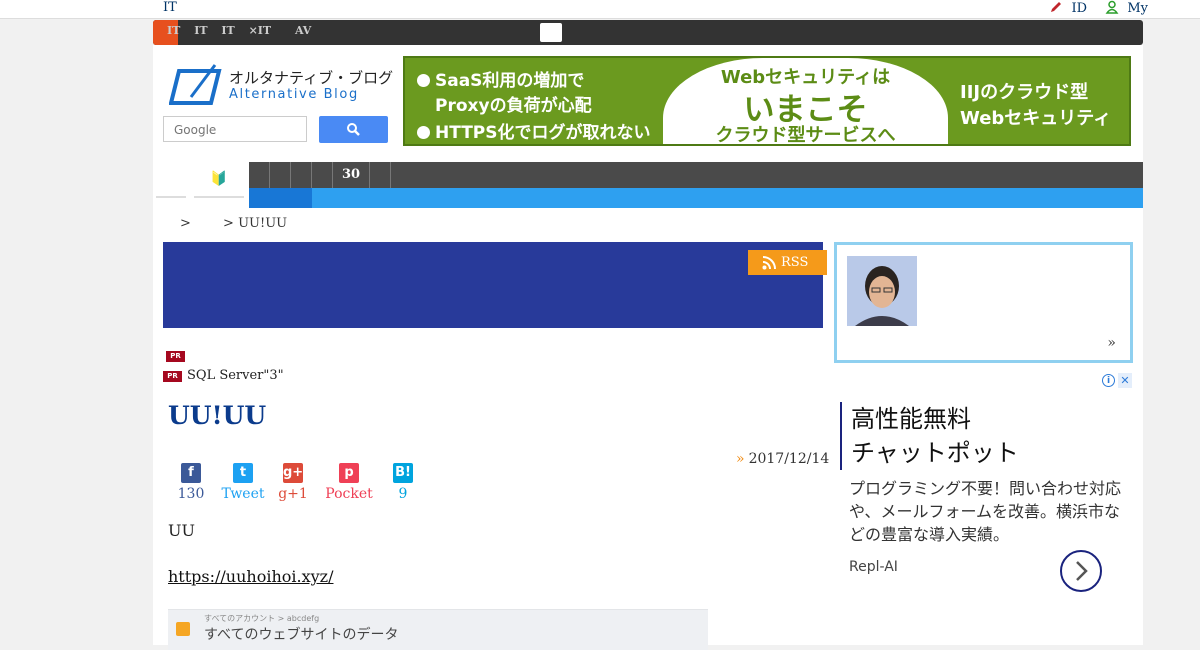 This screenshot has height=650, width=1200. I want to click on beginner-icon: 🔰, so click(219, 179).